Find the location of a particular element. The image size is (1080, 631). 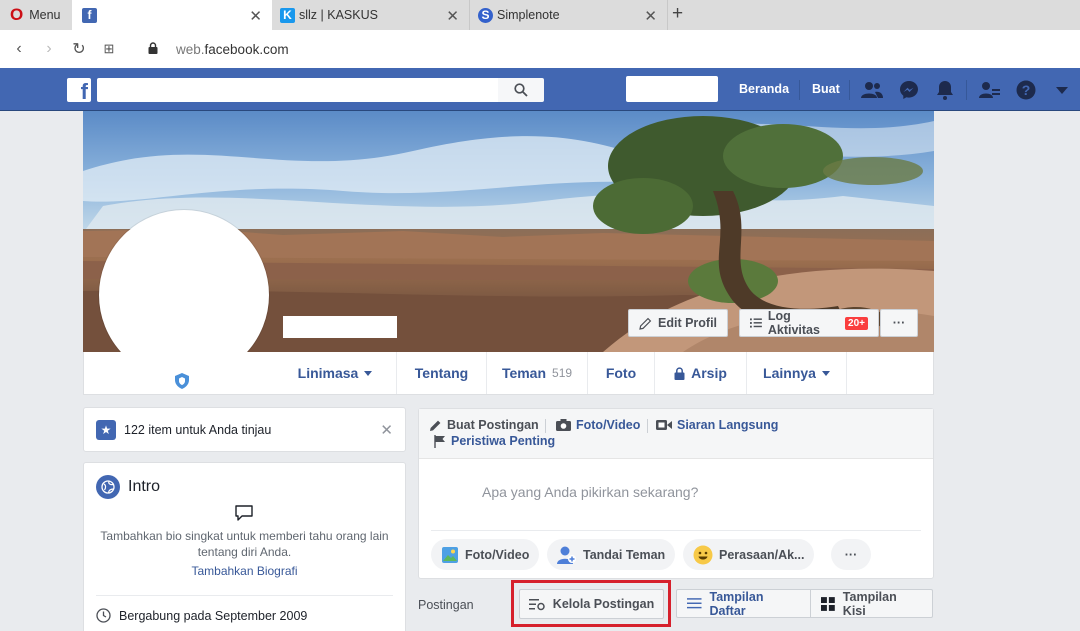

list-icon is located at coordinates (756, 323).